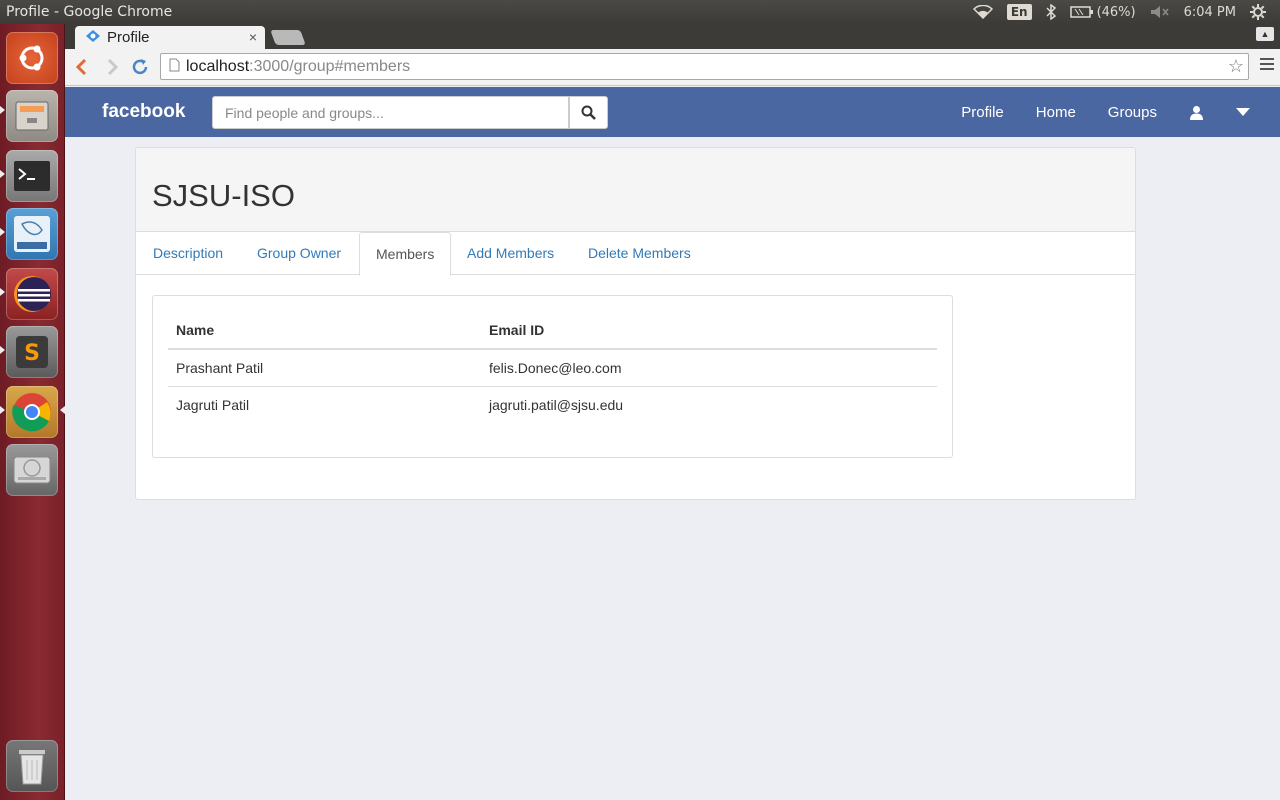  What do you see at coordinates (1265, 34) in the screenshot?
I see `user-profile-icon: ▲` at bounding box center [1265, 34].